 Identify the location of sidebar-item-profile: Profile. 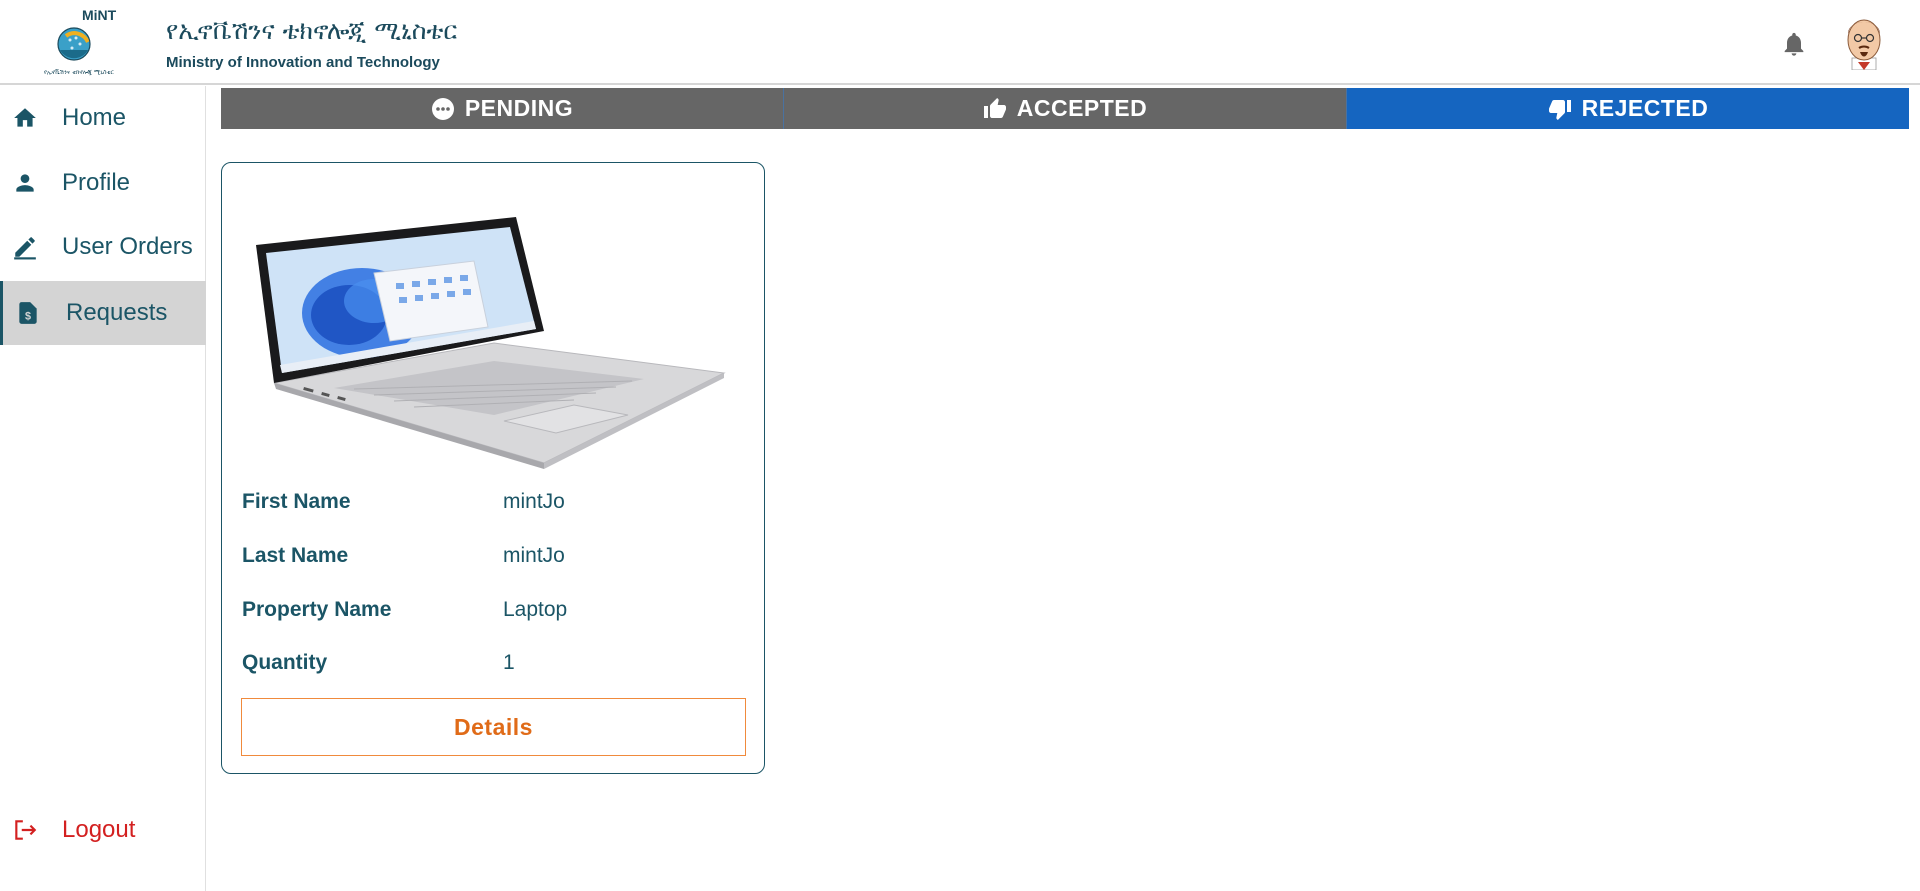
(103, 183).